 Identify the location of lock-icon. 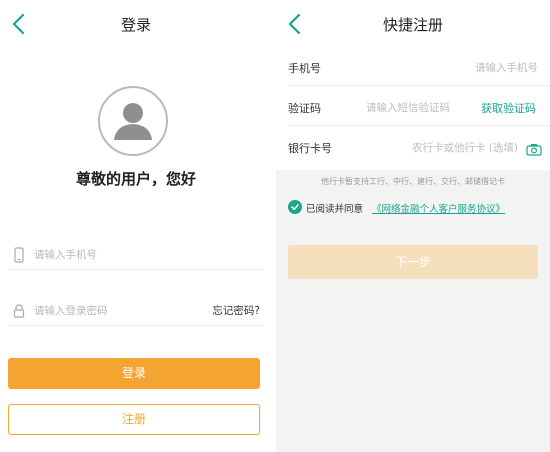
(19, 311).